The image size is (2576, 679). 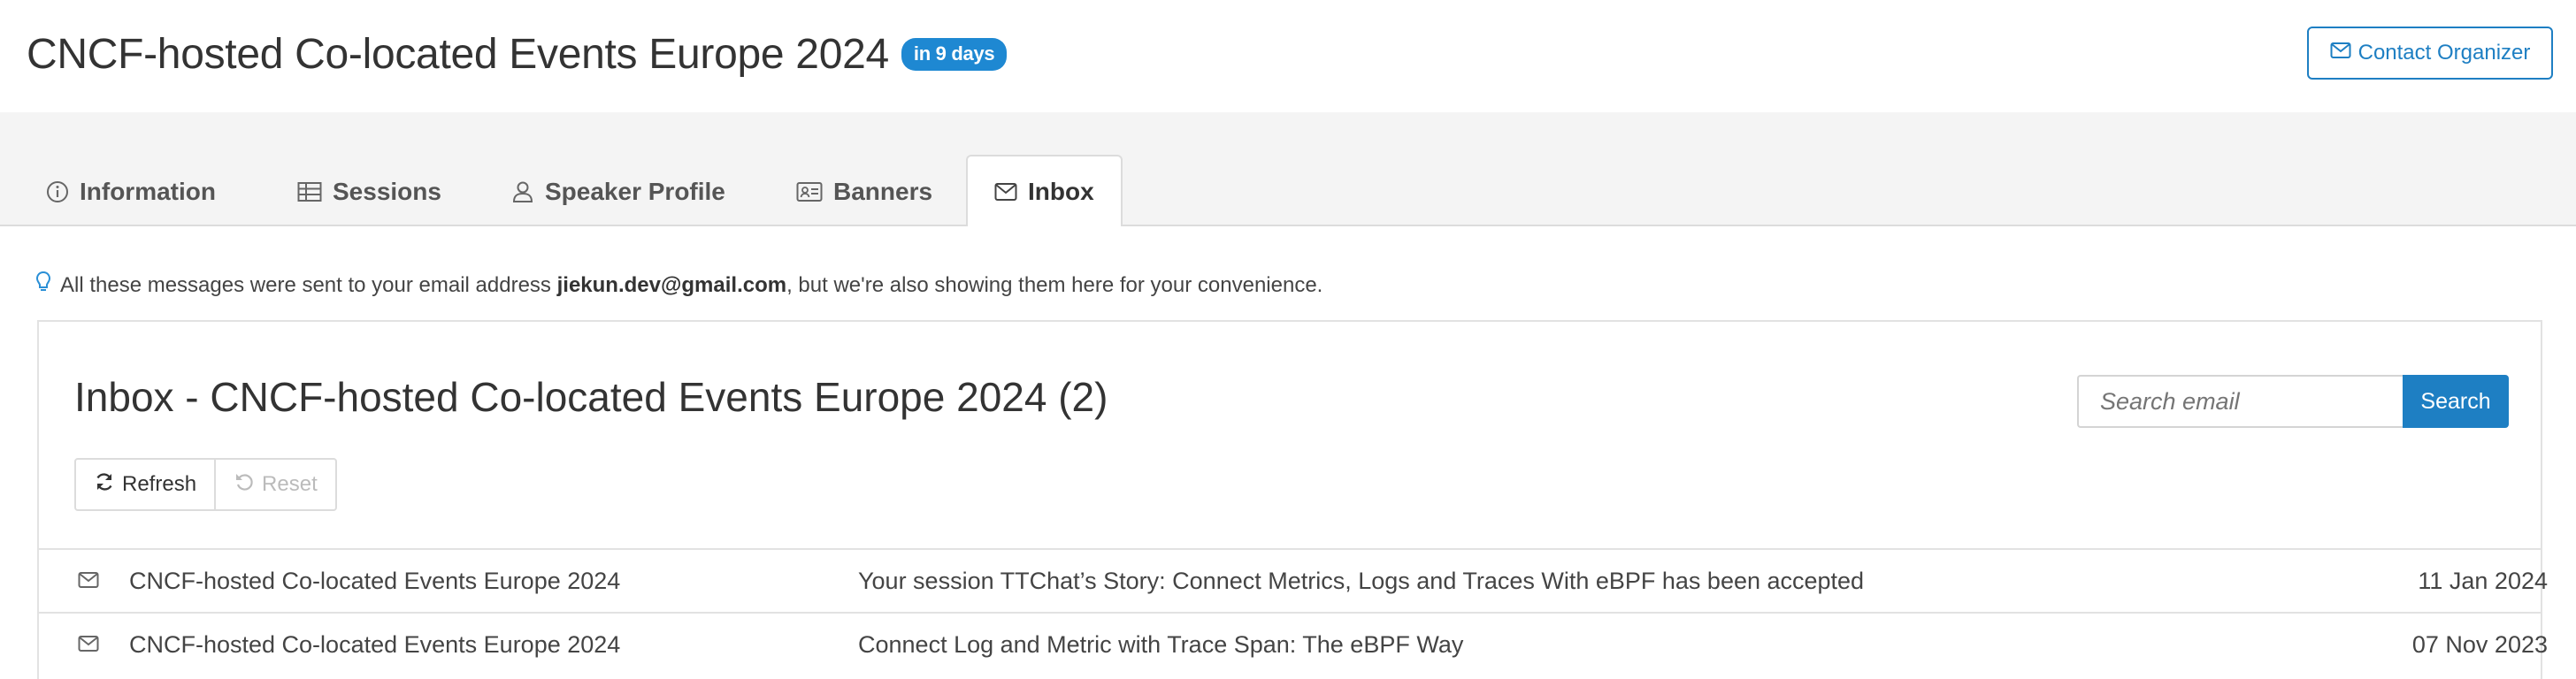 I want to click on tab-inbox: Inbox, so click(x=1044, y=190).